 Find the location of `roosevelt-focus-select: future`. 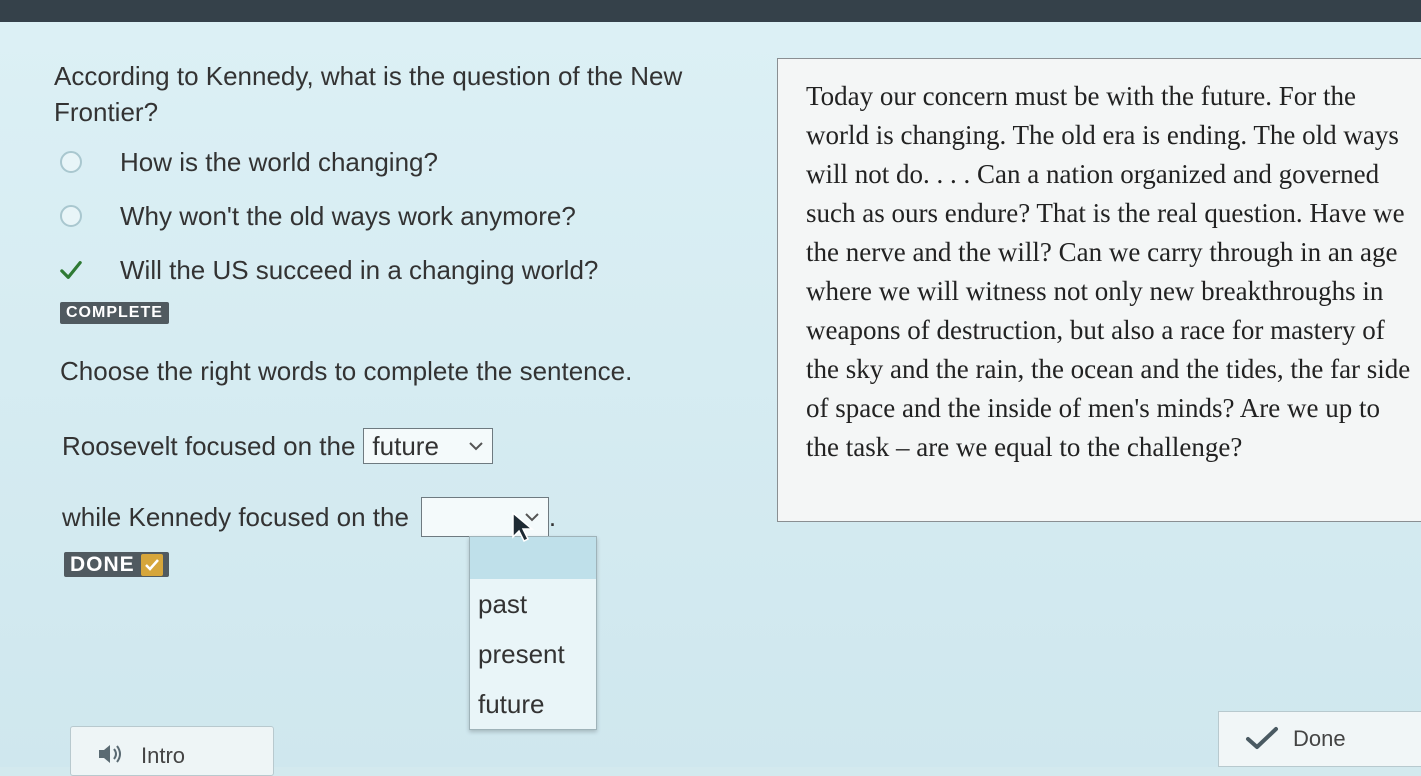

roosevelt-focus-select: future is located at coordinates (428, 446).